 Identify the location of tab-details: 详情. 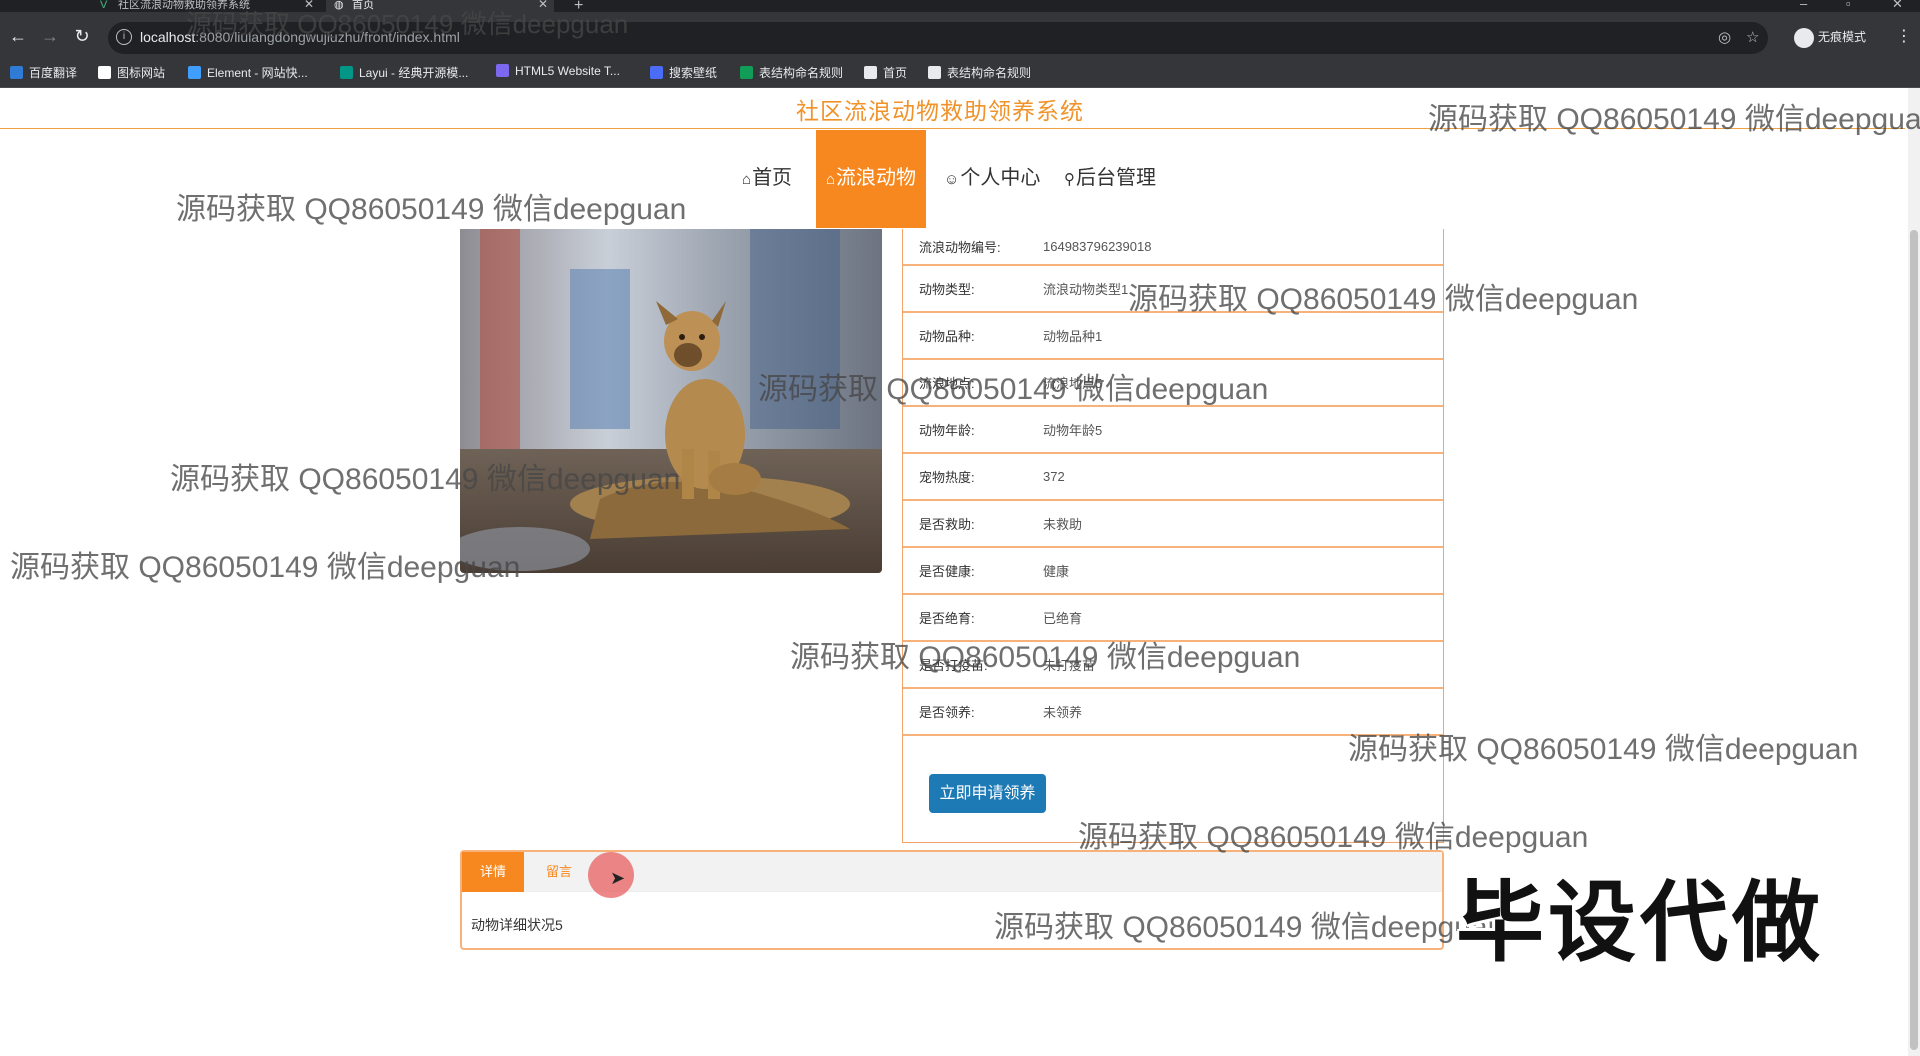
(493, 872).